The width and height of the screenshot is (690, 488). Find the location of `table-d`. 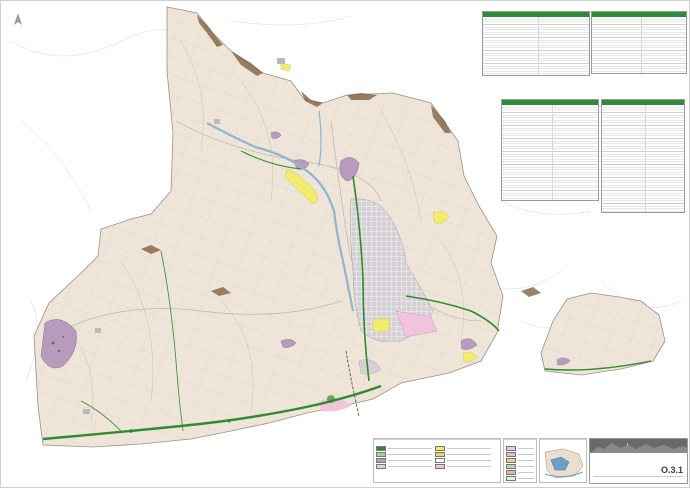

table-d is located at coordinates (643, 156).